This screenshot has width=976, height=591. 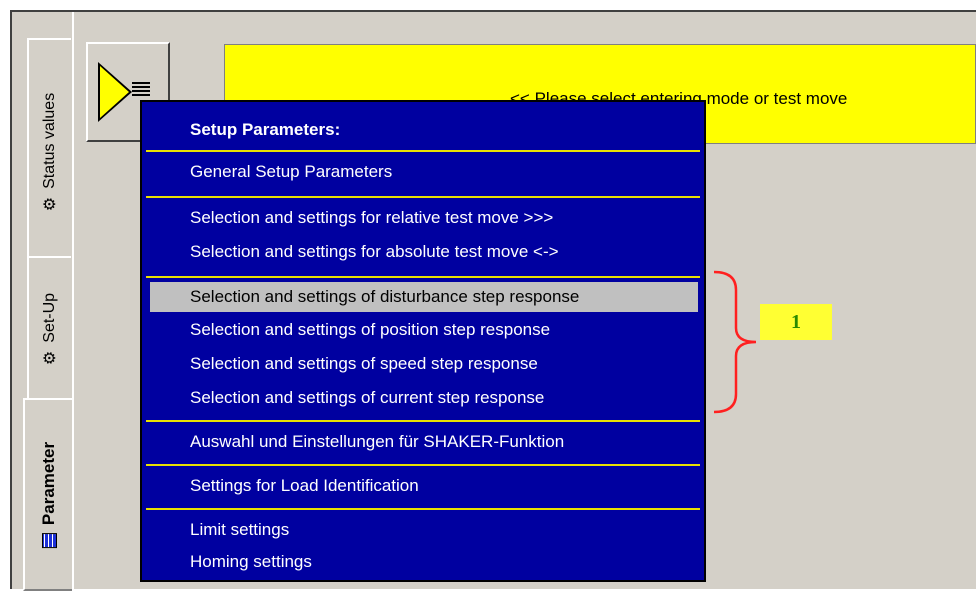 I want to click on tab-parameter: Parameter, so click(x=48, y=494).